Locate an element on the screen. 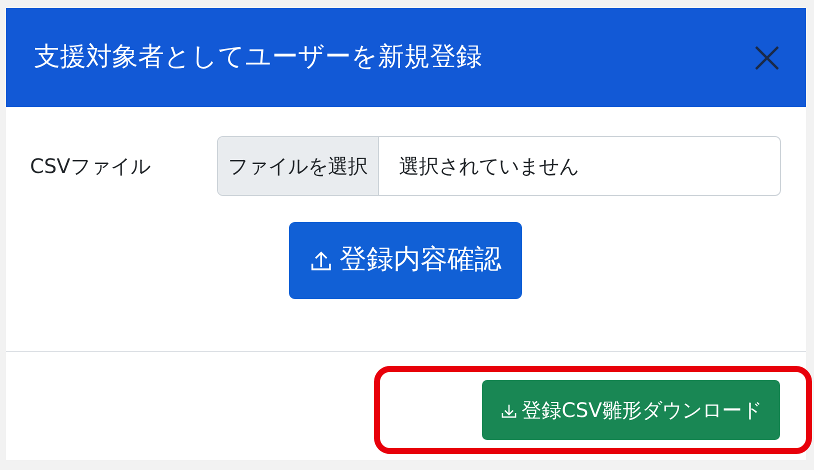 The height and width of the screenshot is (470, 814). upload-icon is located at coordinates (321, 260).